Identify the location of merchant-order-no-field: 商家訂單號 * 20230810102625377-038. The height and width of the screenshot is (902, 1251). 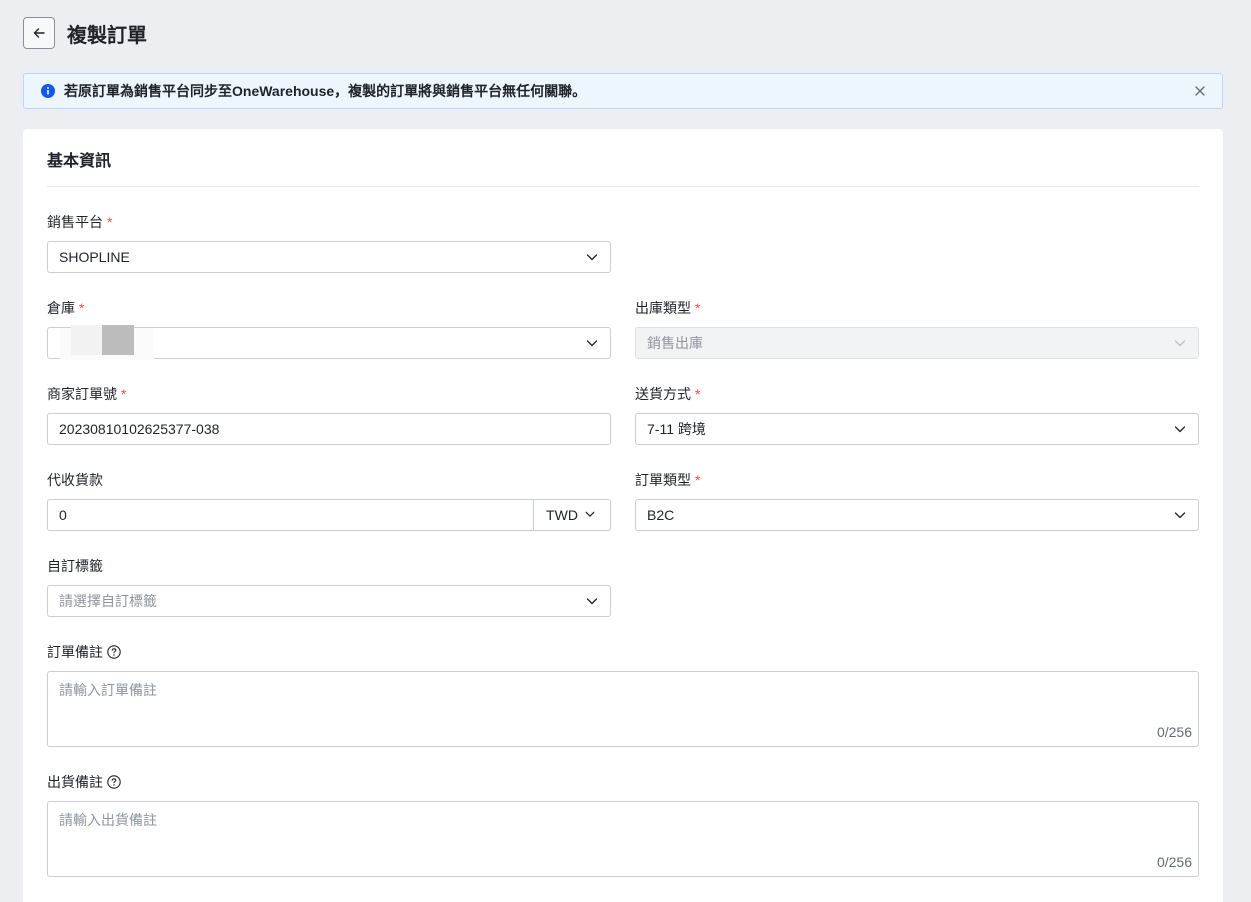
(329, 414).